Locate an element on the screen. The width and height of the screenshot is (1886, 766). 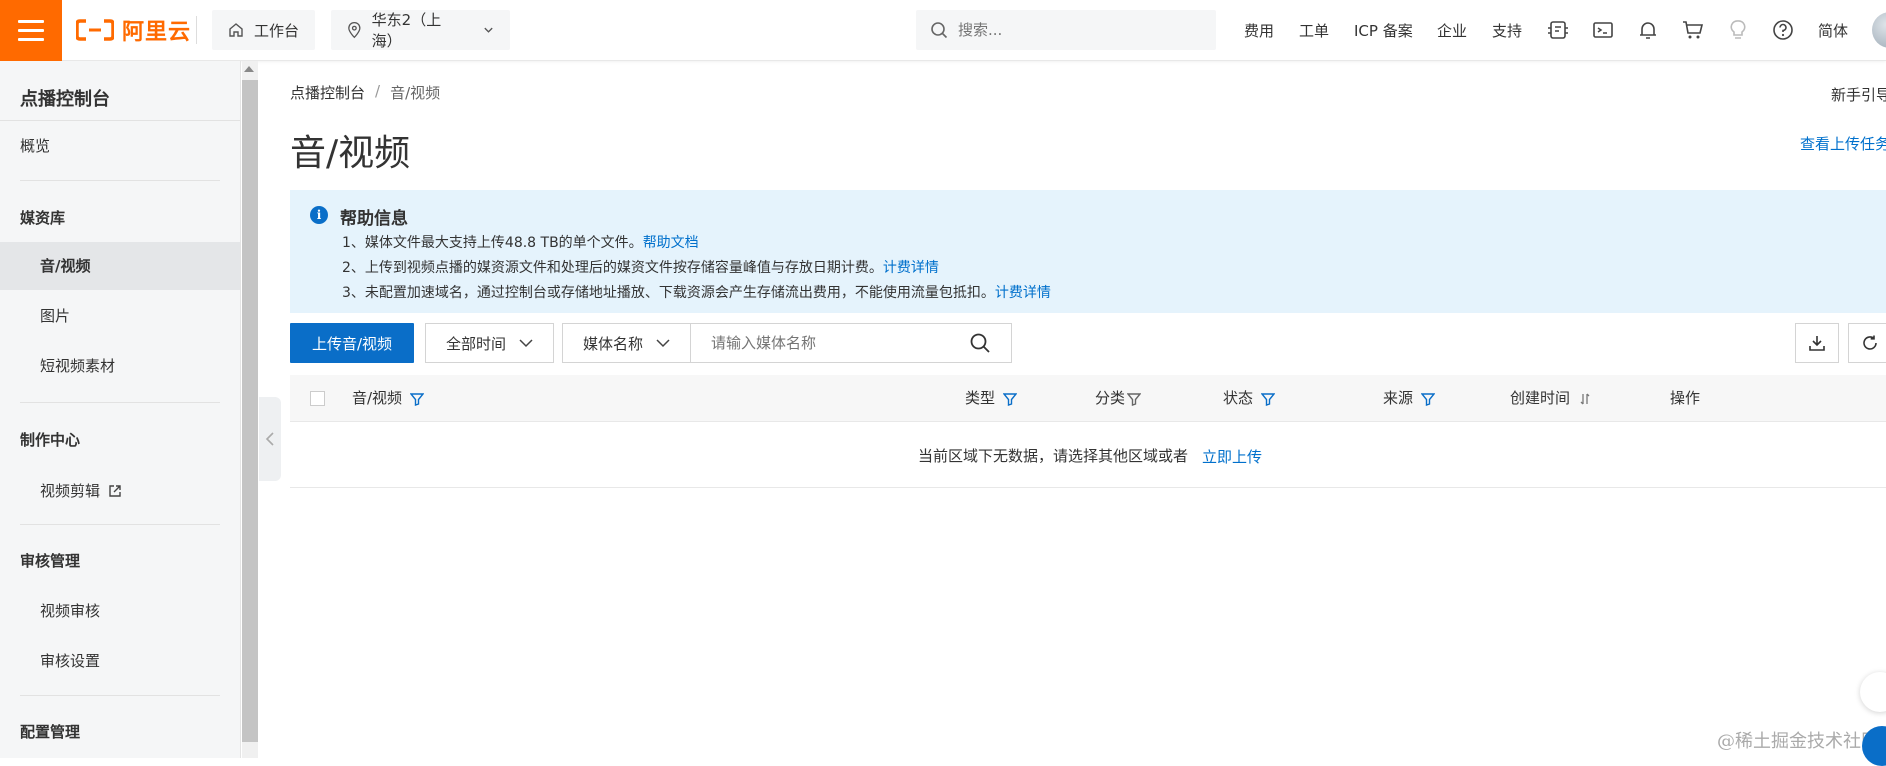
upload-now-link: 立即上传 is located at coordinates (1232, 456).